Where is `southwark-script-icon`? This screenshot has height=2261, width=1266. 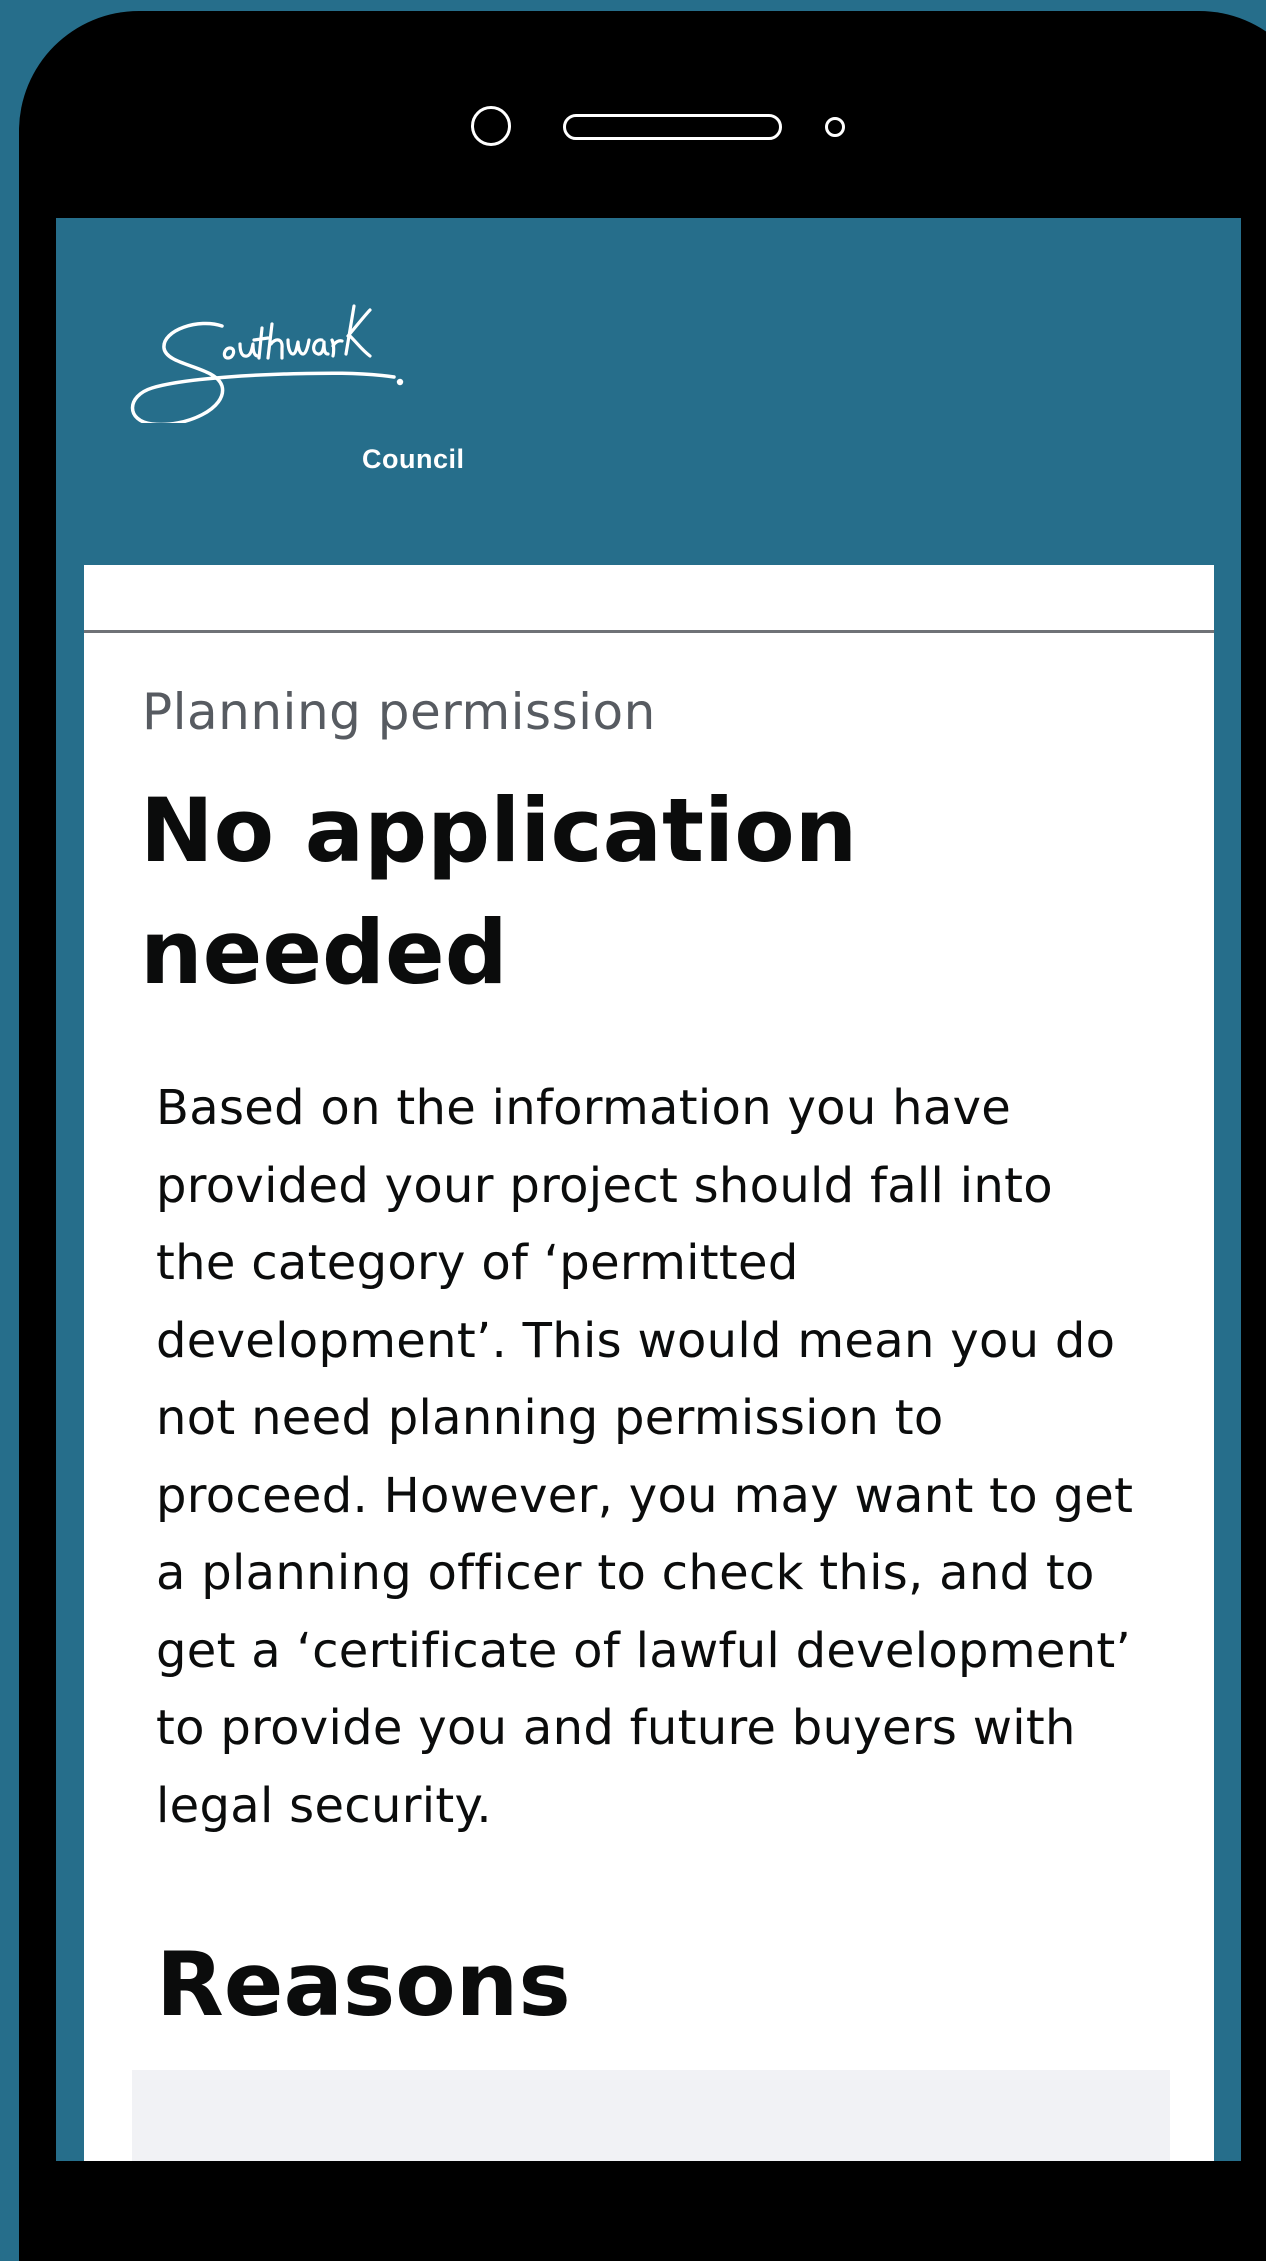
southwark-script-icon is located at coordinates (267, 365).